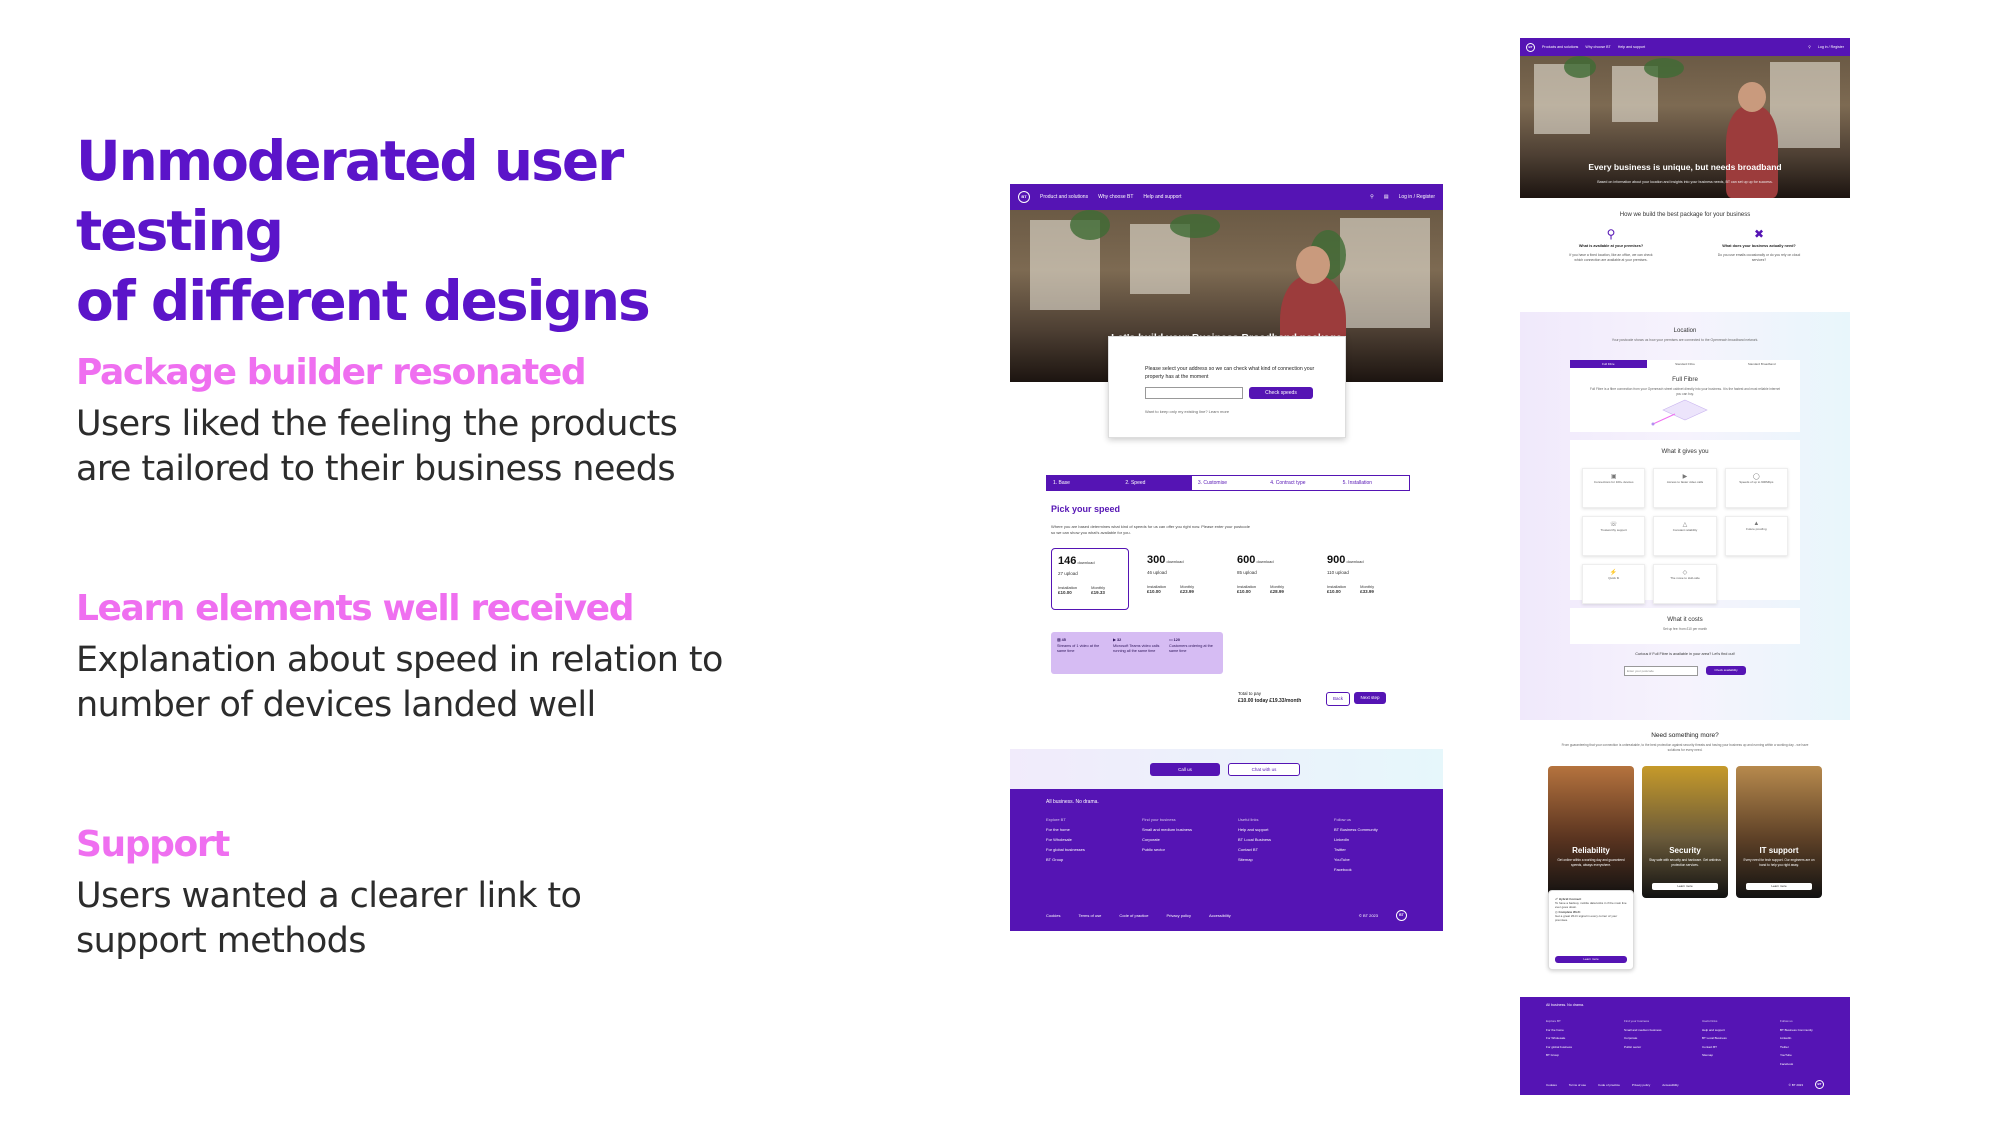 The image size is (2000, 1125). Describe the element at coordinates (1608, 364) in the screenshot. I see `tab-full-fibre: Full Fibre` at that location.